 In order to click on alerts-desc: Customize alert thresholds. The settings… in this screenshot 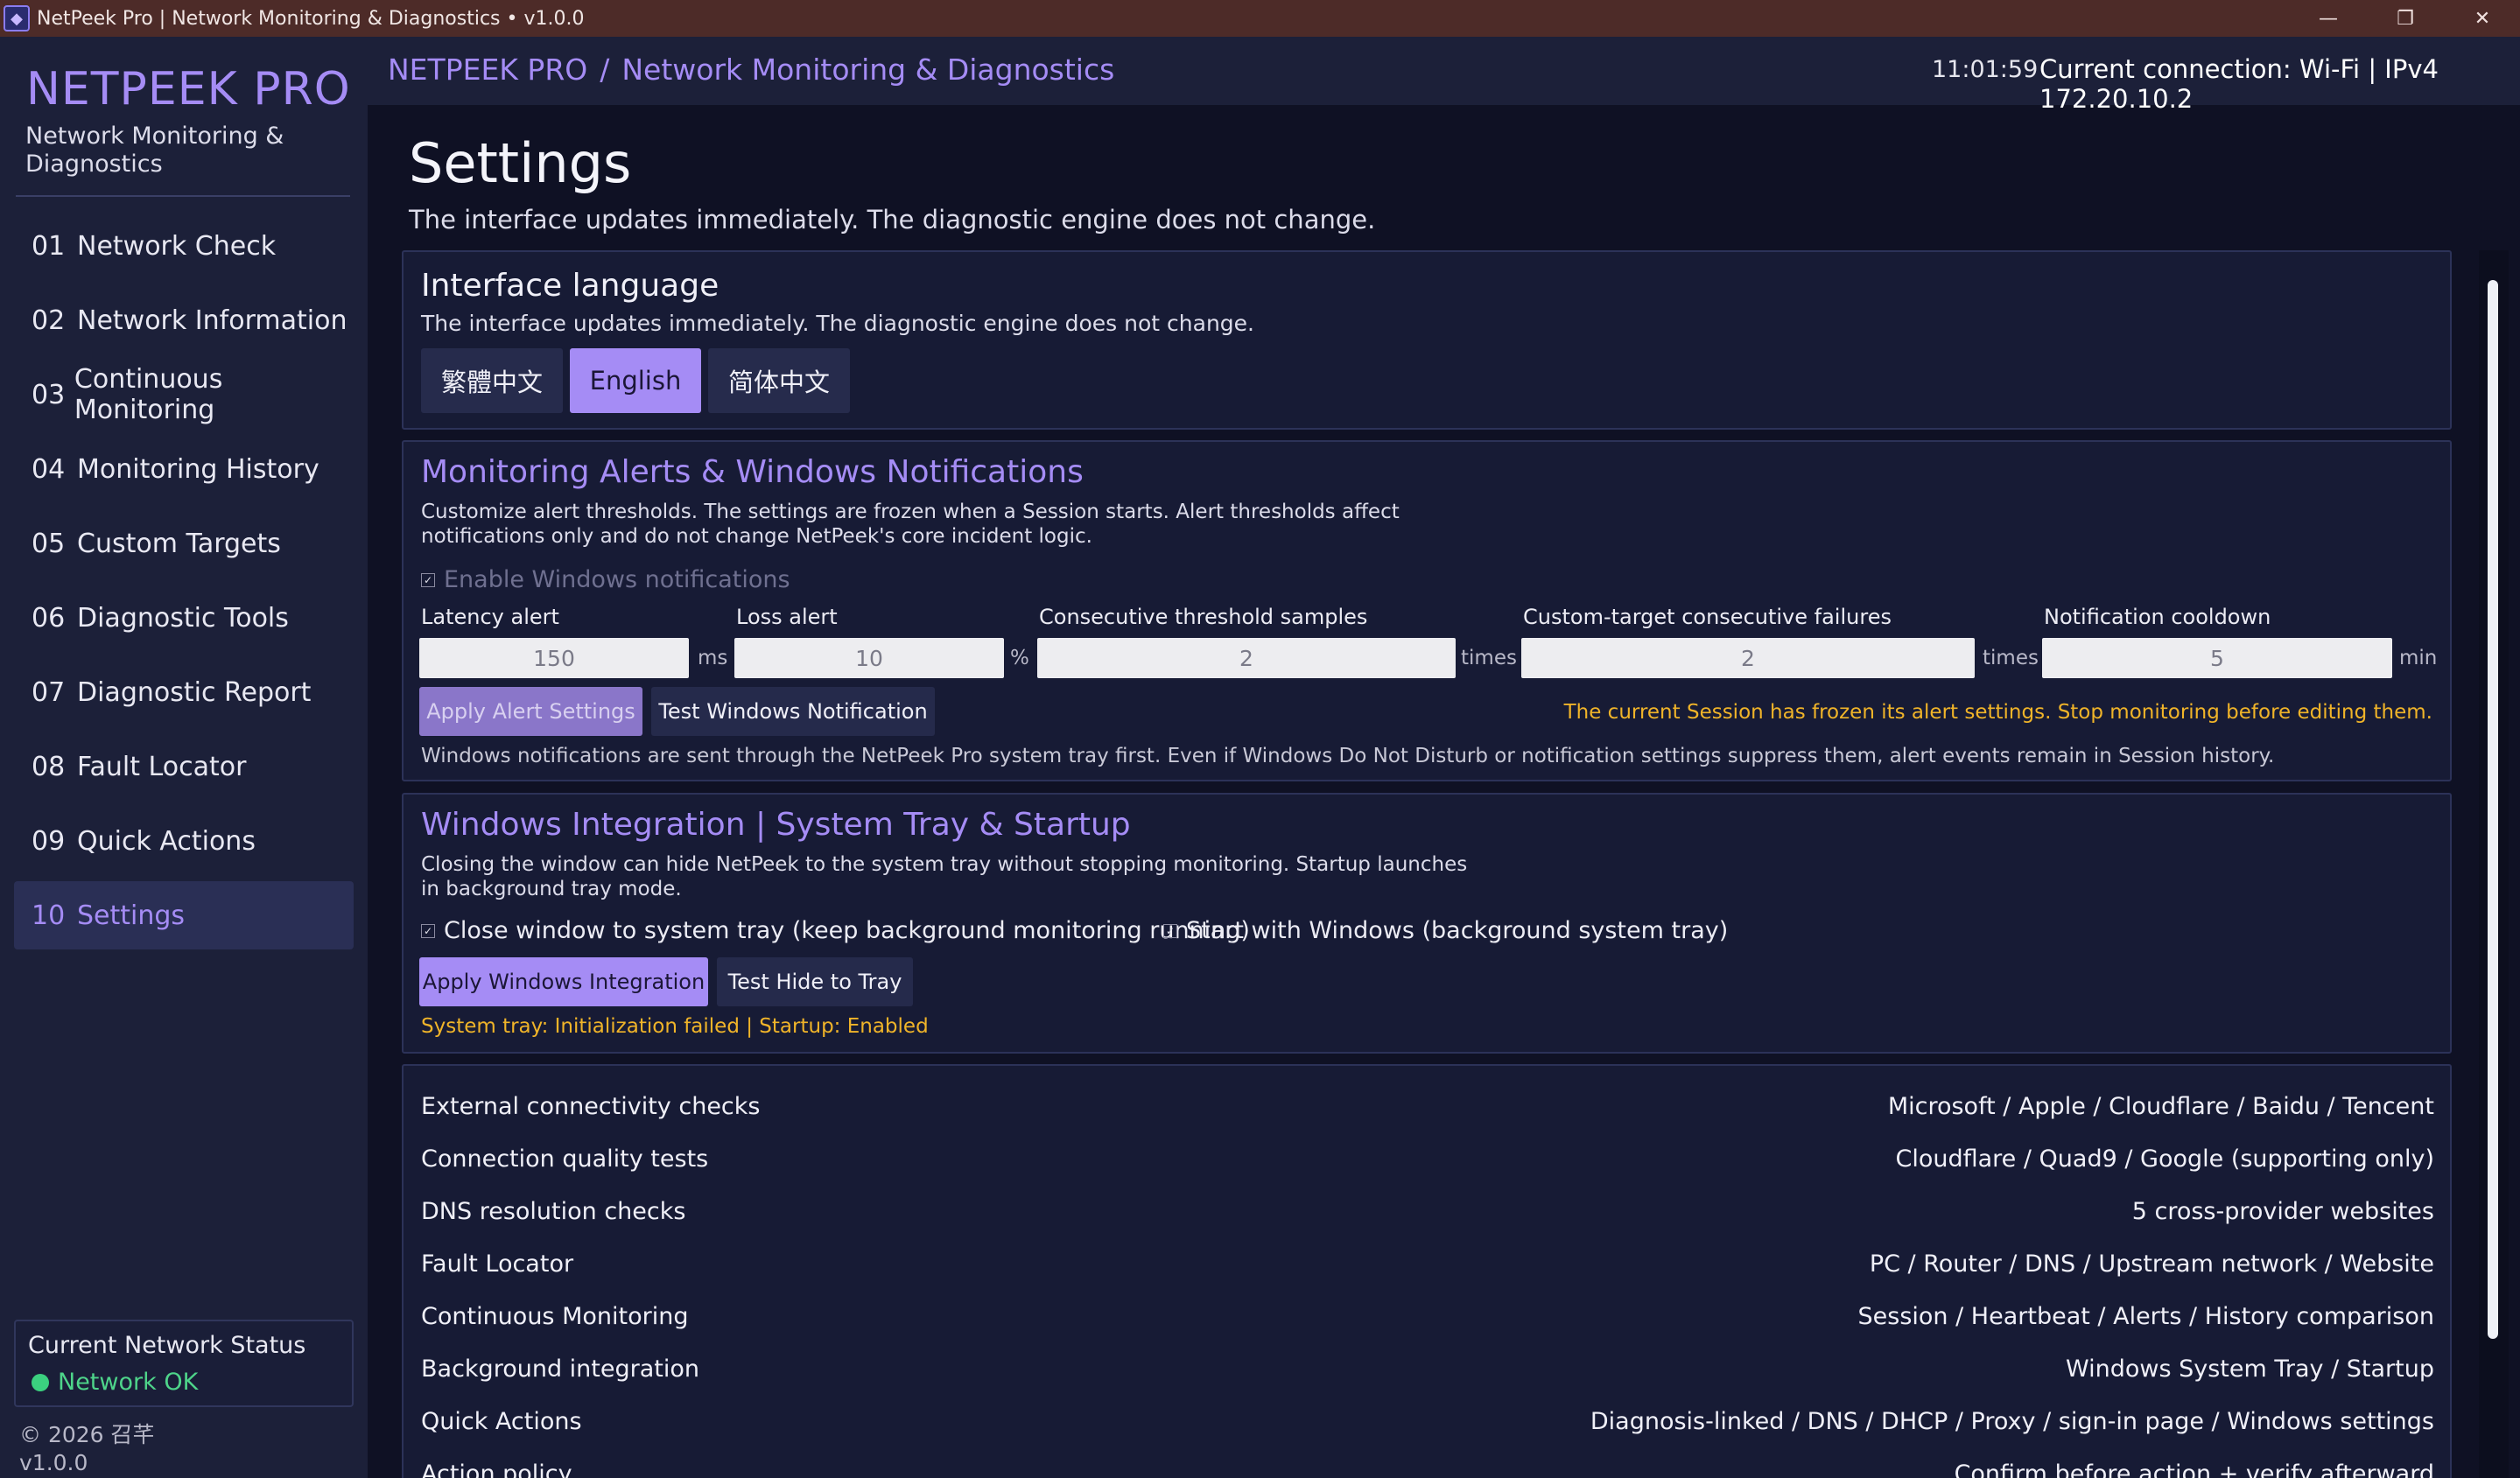, I will do `click(910, 524)`.